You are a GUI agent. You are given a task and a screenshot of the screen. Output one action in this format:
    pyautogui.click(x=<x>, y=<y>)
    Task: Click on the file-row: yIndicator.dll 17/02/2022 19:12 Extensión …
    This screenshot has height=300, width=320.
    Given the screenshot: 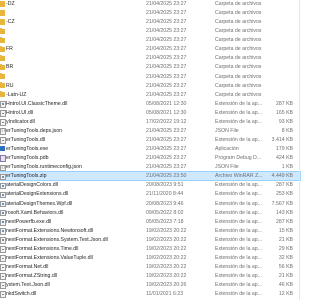 What is the action you would take?
    pyautogui.click(x=150, y=122)
    